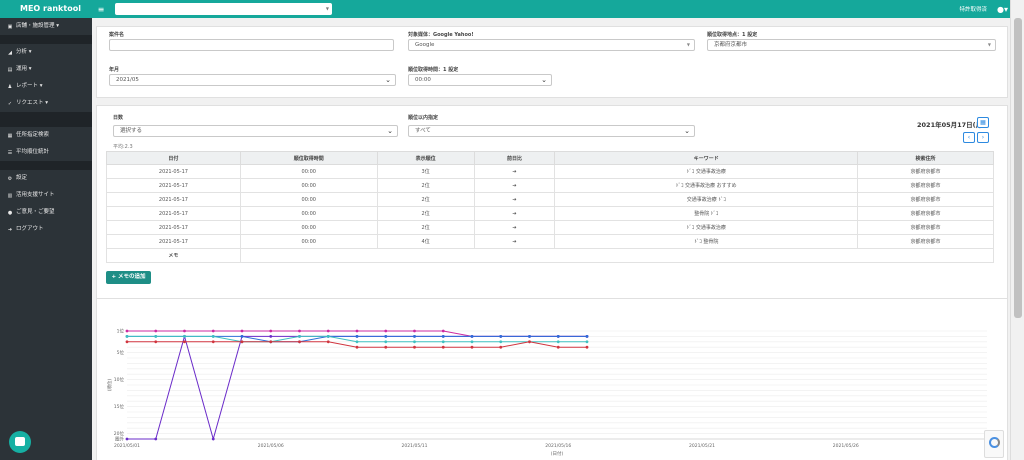 The width and height of the screenshot is (1024, 460). What do you see at coordinates (46, 229) in the screenshot?
I see `sidebar-item-logout: ➜ ログアウト` at bounding box center [46, 229].